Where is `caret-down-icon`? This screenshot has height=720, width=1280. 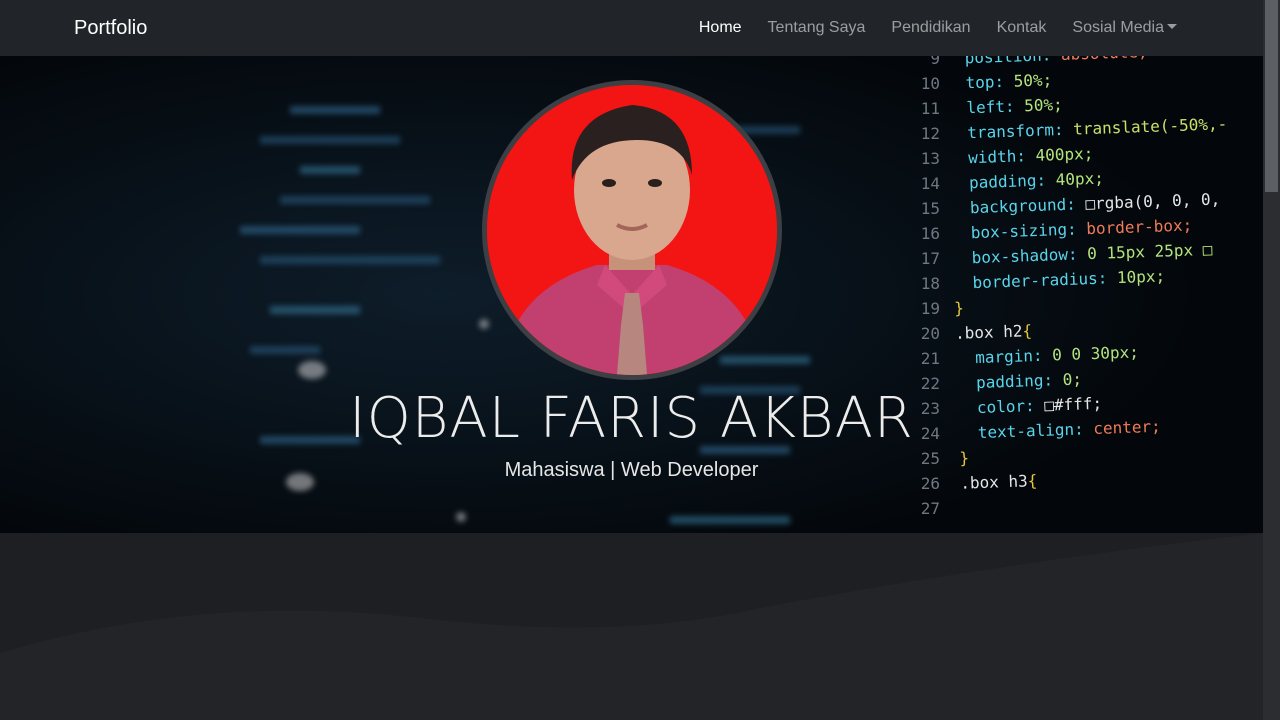 caret-down-icon is located at coordinates (1172, 26).